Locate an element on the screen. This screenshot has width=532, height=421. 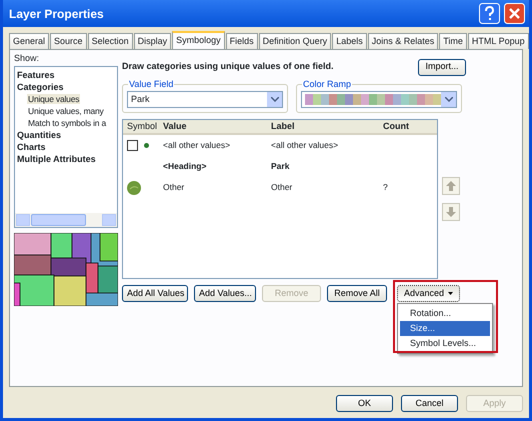
window-title: Layer Properties is located at coordinates (56, 14).